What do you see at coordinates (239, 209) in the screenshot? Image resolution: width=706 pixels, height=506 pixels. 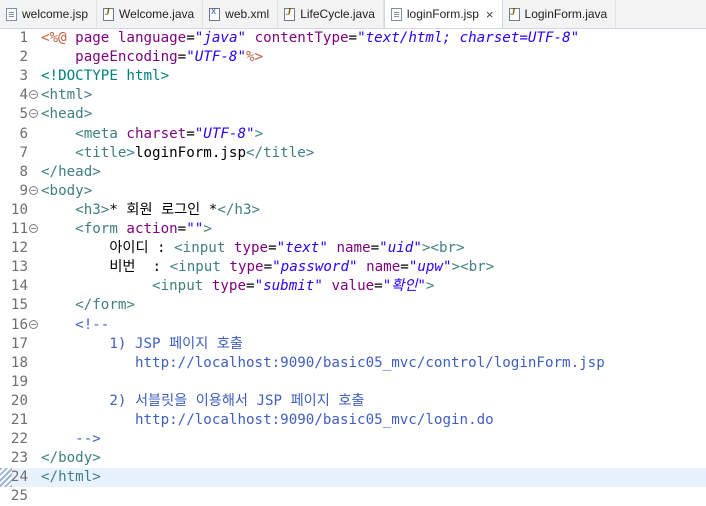 I see `code-token: </h3>` at bounding box center [239, 209].